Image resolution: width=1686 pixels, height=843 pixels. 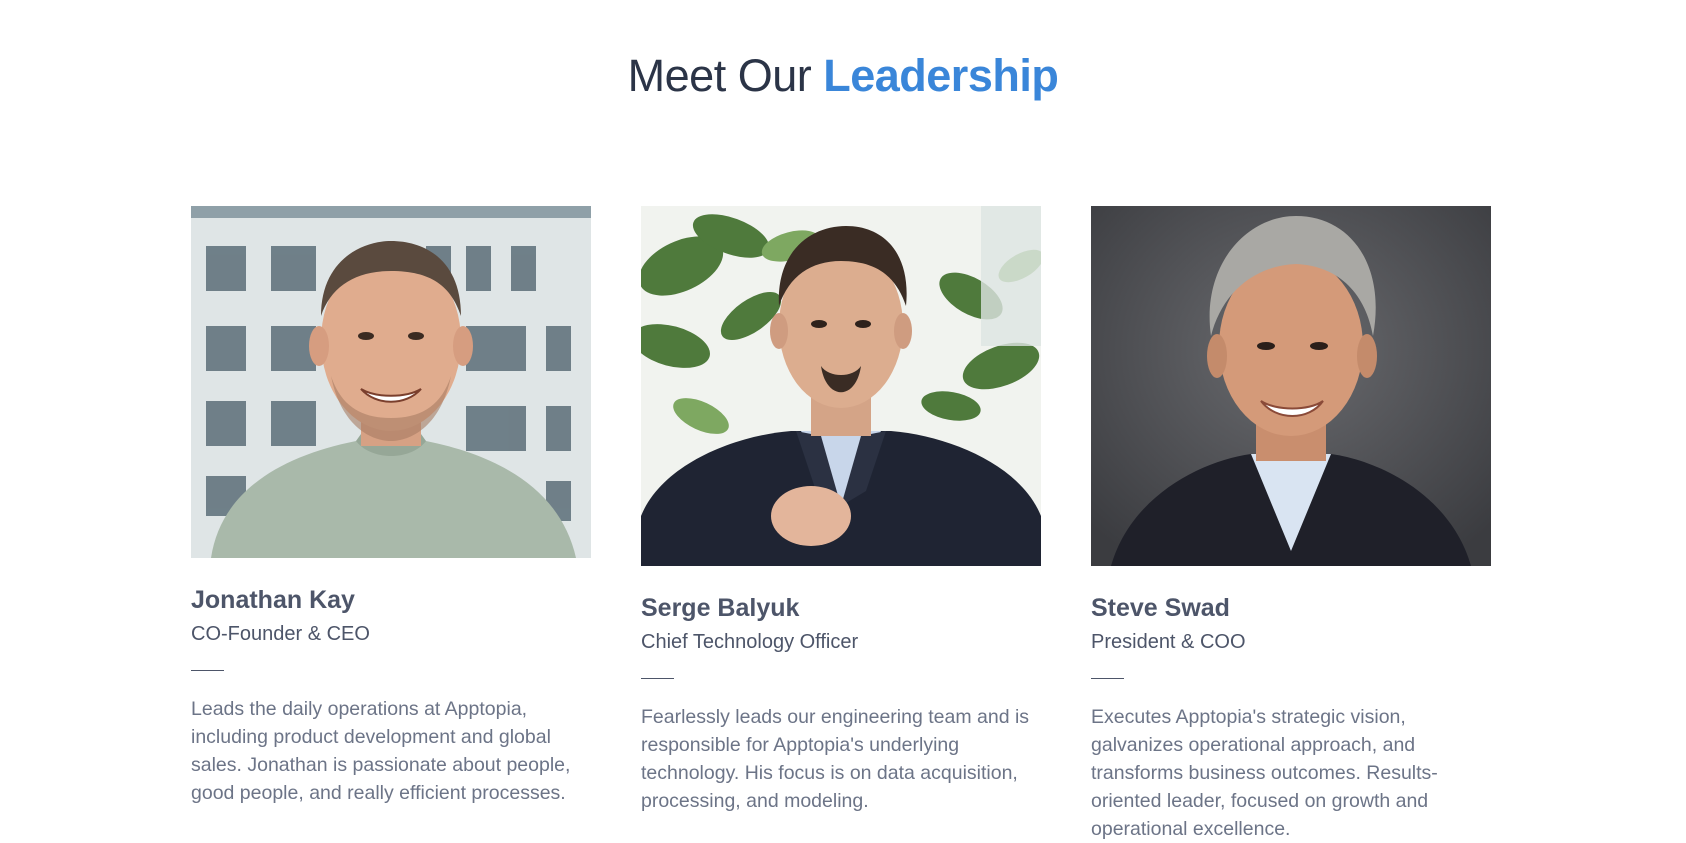 What do you see at coordinates (1168, 642) in the screenshot?
I see `leader-role: President & COO` at bounding box center [1168, 642].